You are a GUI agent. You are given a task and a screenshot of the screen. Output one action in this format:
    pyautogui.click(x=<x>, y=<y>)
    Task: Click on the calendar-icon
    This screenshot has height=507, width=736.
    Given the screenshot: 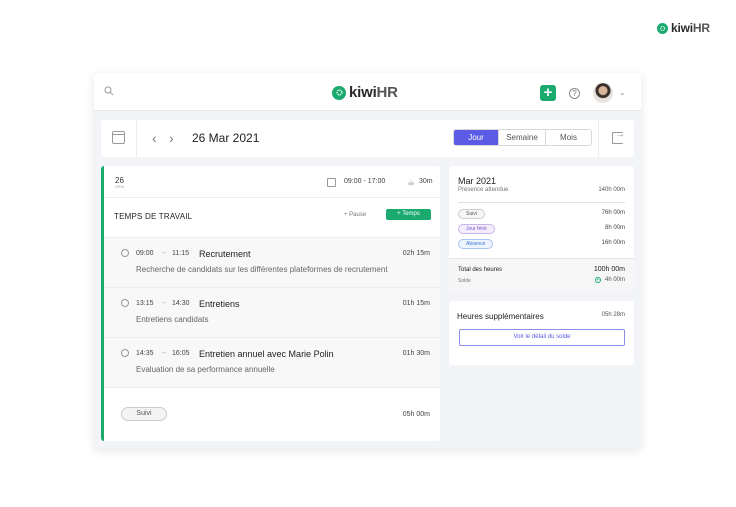 What is the action you would take?
    pyautogui.click(x=118, y=137)
    